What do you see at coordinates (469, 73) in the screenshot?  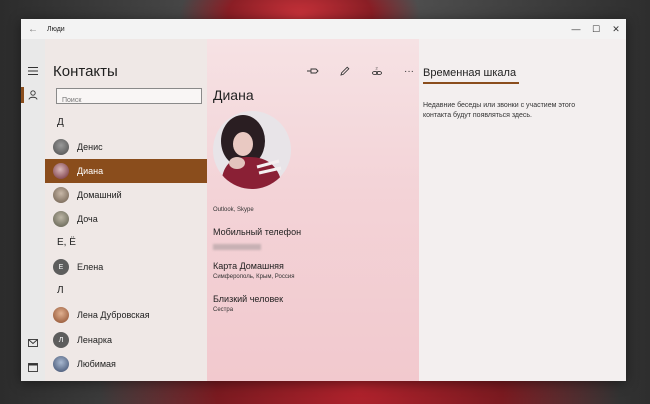 I see `timeline-tab: Временная шкала` at bounding box center [469, 73].